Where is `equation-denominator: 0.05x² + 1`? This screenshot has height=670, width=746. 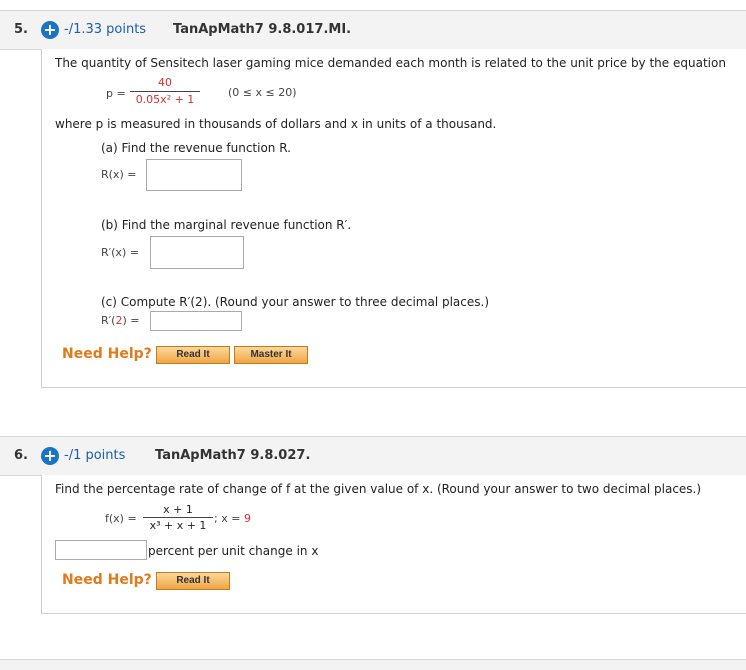
equation-denominator: 0.05x² + 1 is located at coordinates (165, 99).